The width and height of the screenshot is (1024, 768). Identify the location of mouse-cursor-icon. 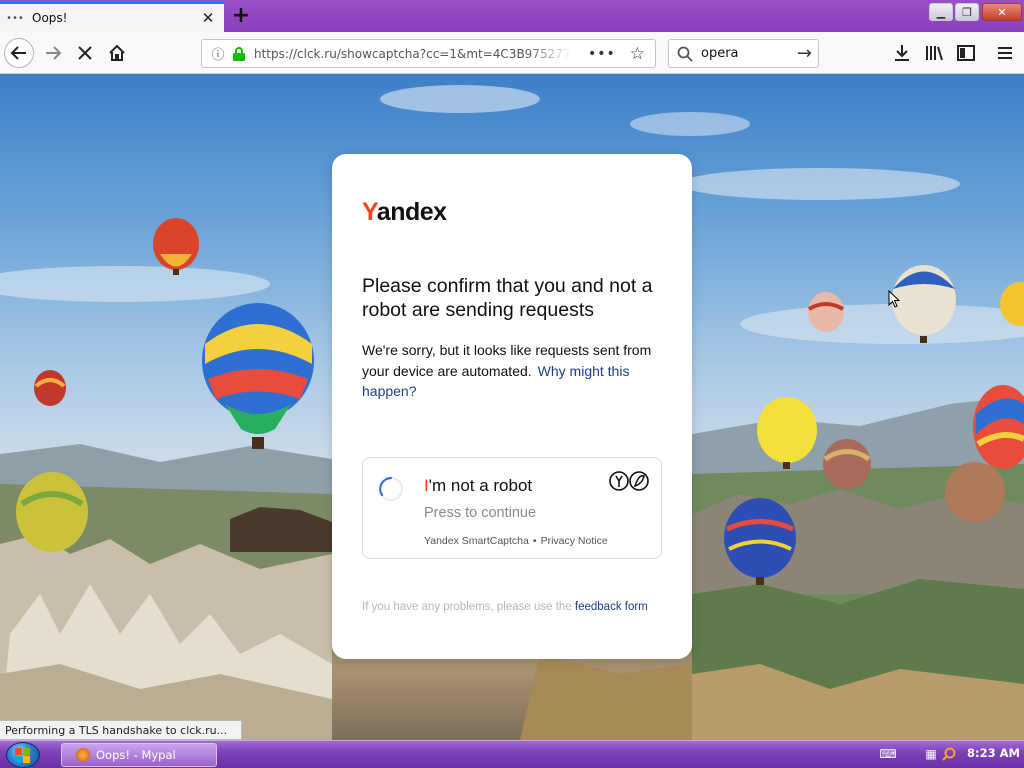
(894, 299).